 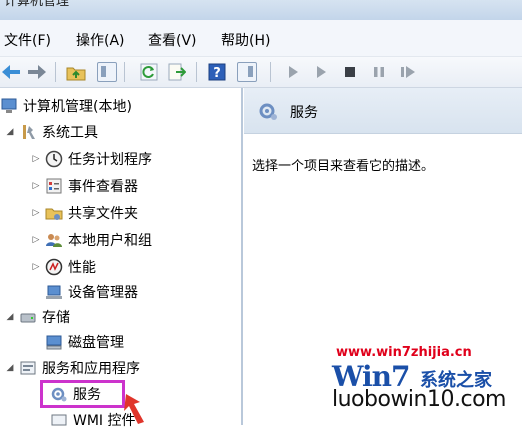 I want to click on resume-service-button, so click(x=321, y=72).